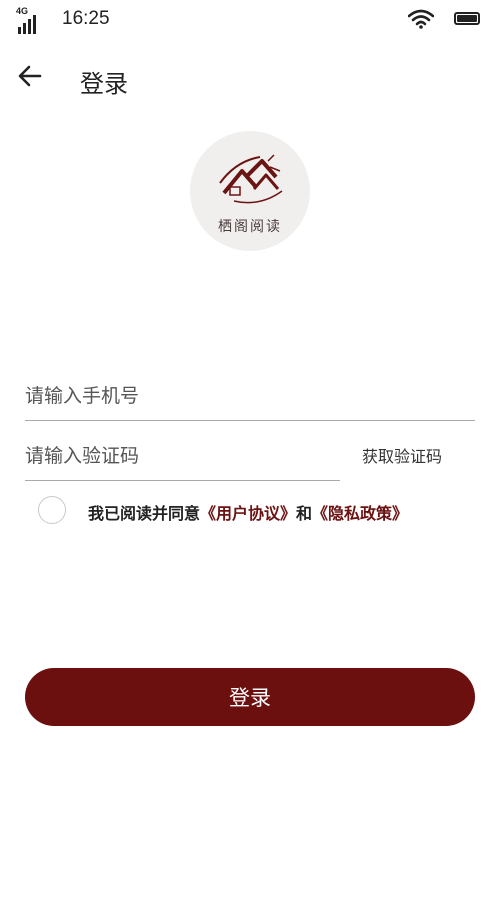 This screenshot has width=500, height=900. Describe the element at coordinates (467, 18) in the screenshot. I see `battery-icon` at that location.